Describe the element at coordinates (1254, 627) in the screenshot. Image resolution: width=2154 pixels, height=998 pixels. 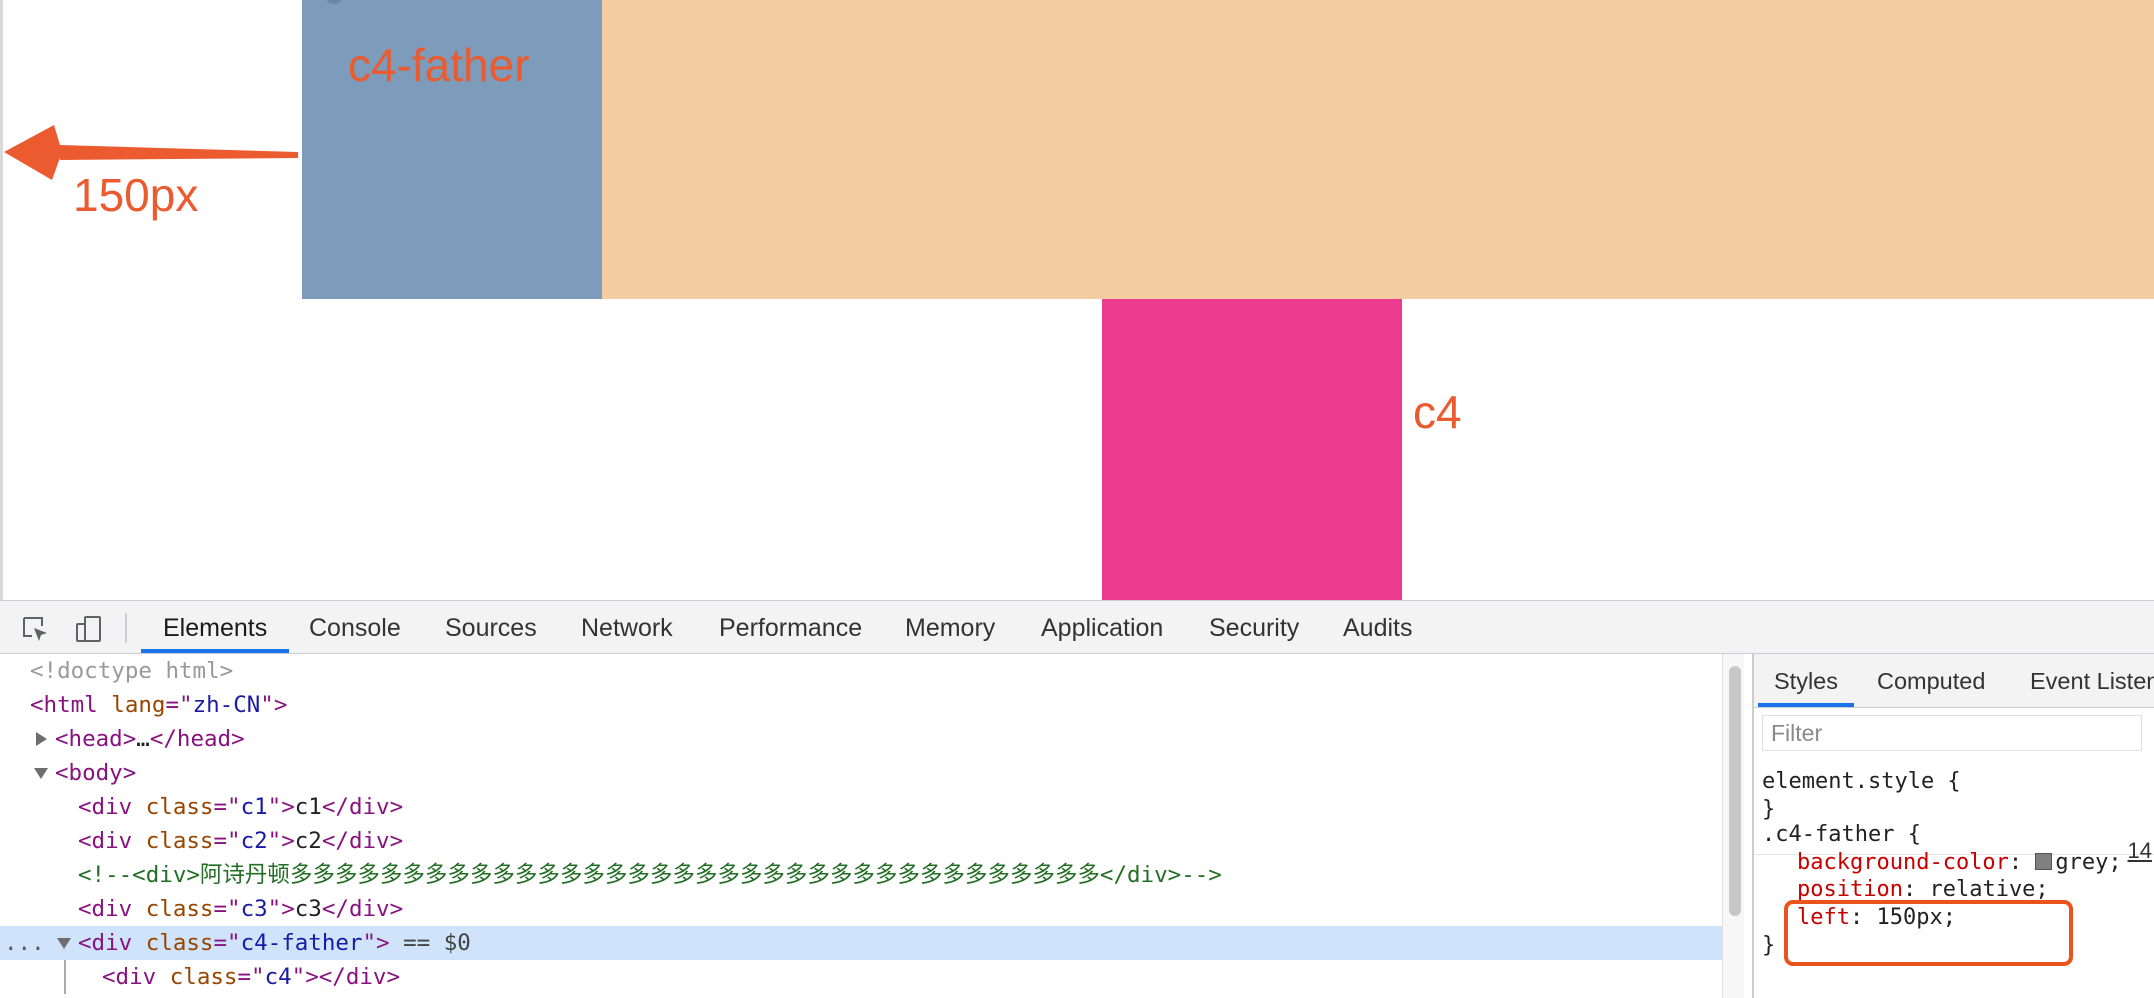
I see `tab-security: Security` at that location.